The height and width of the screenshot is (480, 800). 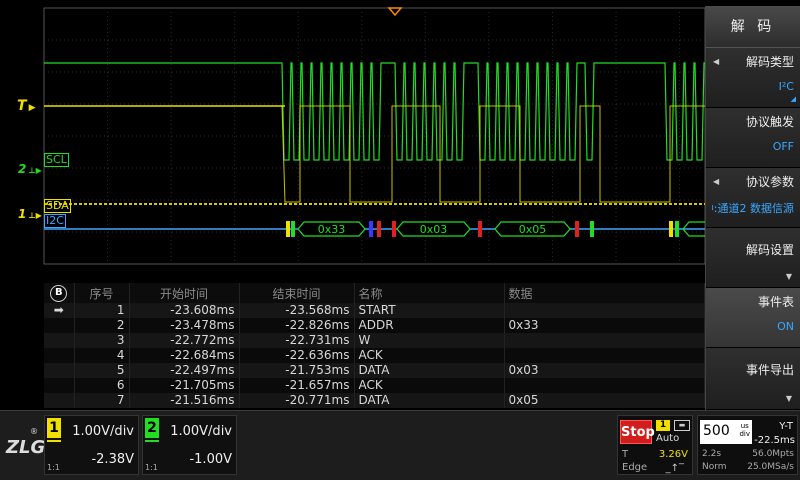 What do you see at coordinates (184, 310) in the screenshot?
I see `start-time-cell: -23.608ms` at bounding box center [184, 310].